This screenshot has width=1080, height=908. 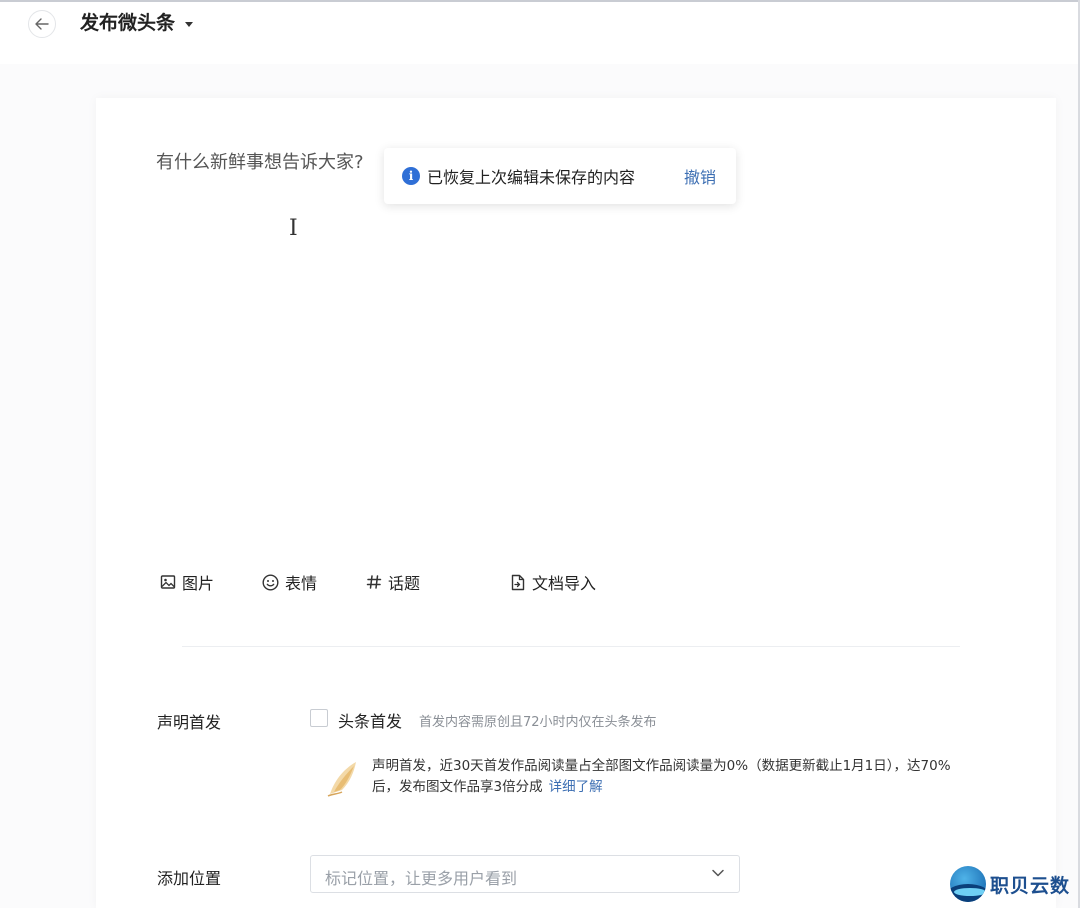 What do you see at coordinates (293, 228) in the screenshot?
I see `text-cursor-icon: I` at bounding box center [293, 228].